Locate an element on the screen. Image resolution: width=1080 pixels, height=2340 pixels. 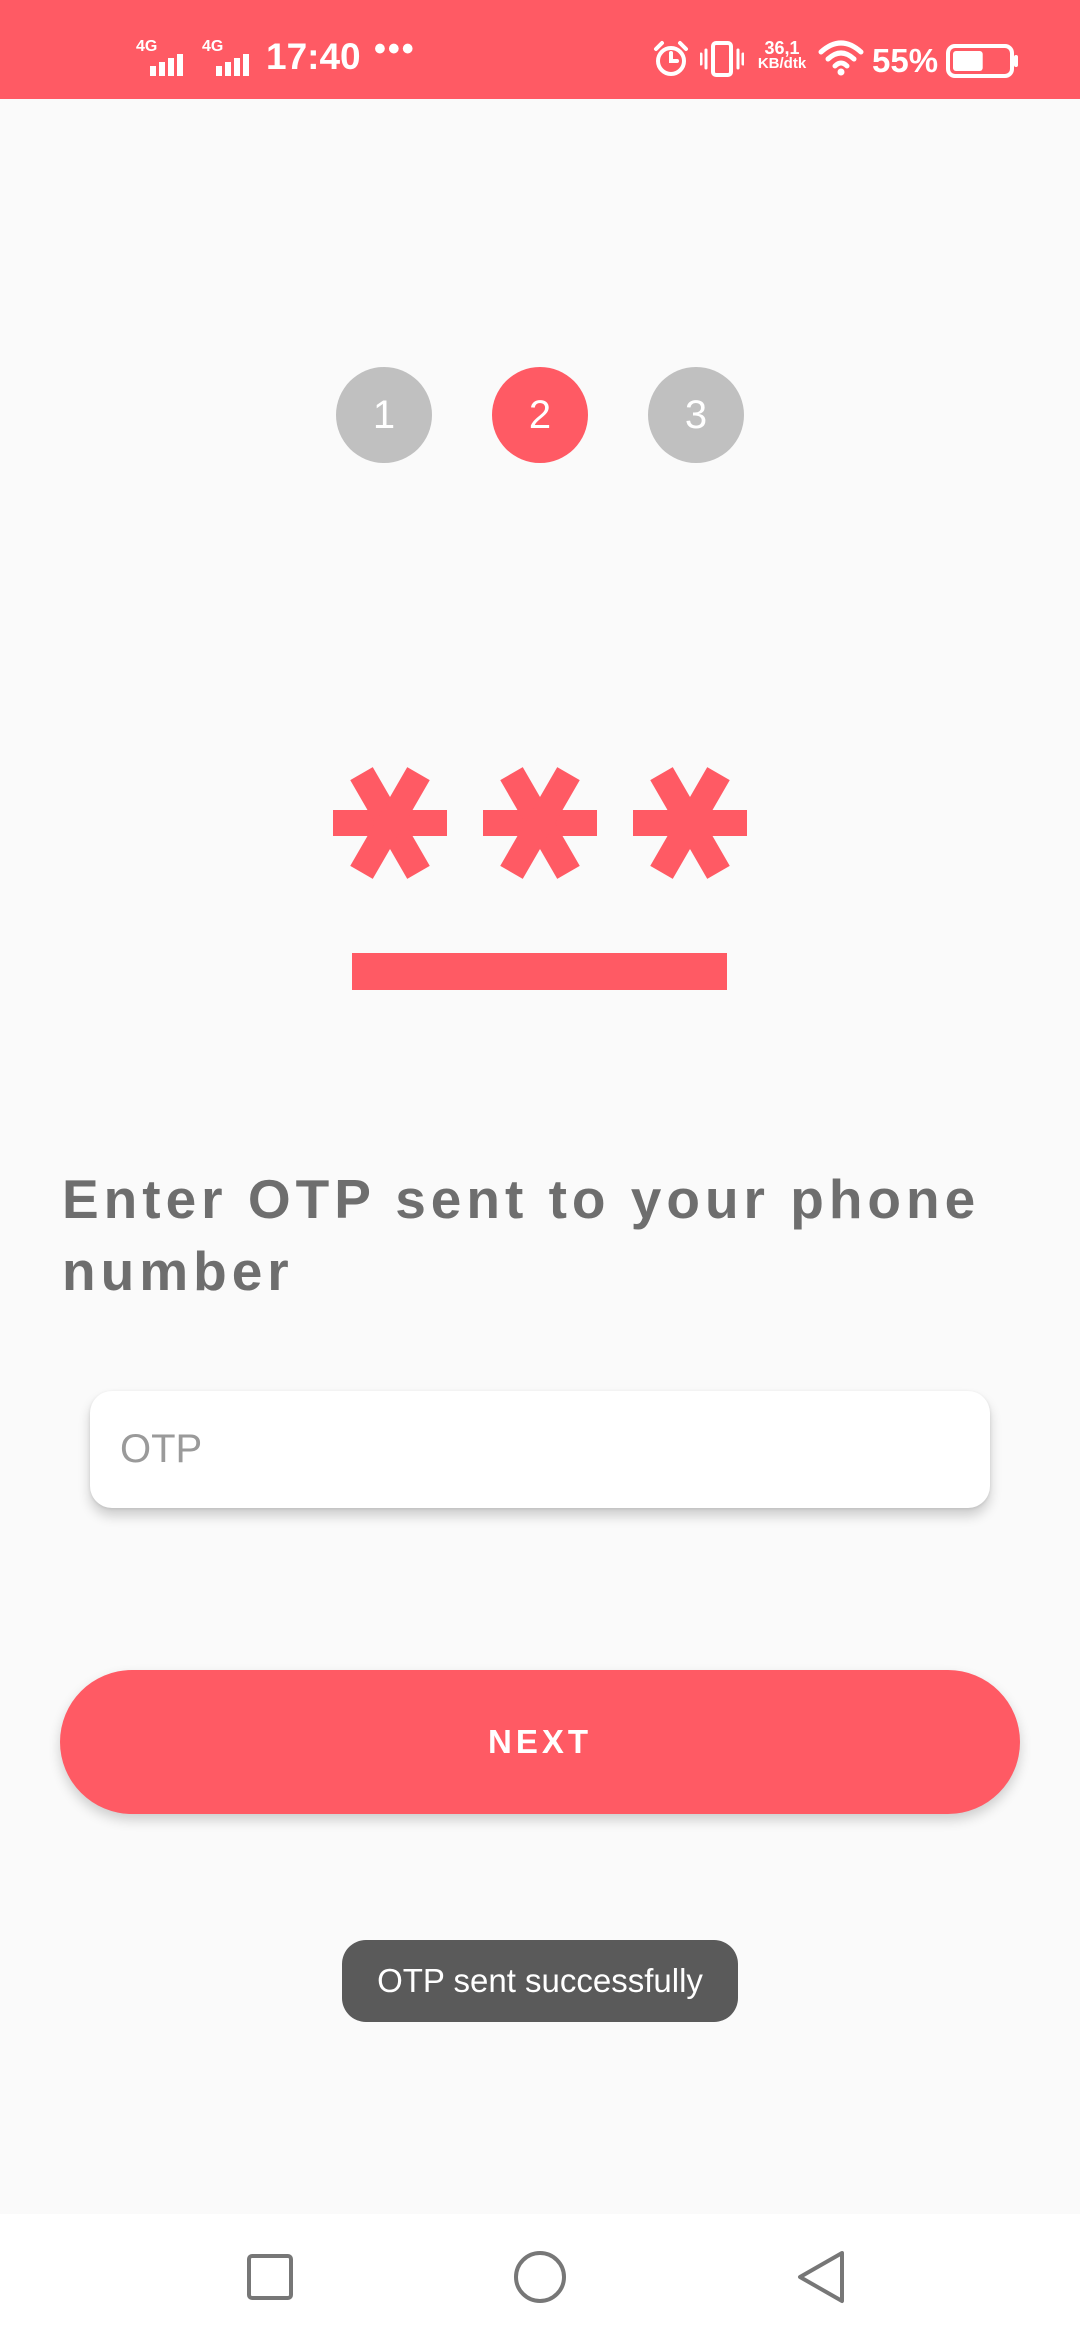
otp-input is located at coordinates (540, 1449).